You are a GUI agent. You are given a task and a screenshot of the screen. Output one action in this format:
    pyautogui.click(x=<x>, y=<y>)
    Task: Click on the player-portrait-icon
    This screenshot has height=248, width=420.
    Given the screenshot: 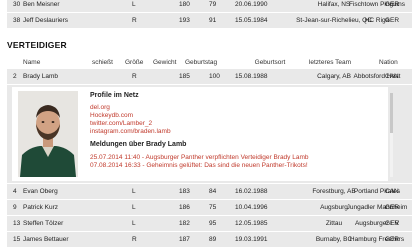 What is the action you would take?
    pyautogui.click(x=48, y=134)
    